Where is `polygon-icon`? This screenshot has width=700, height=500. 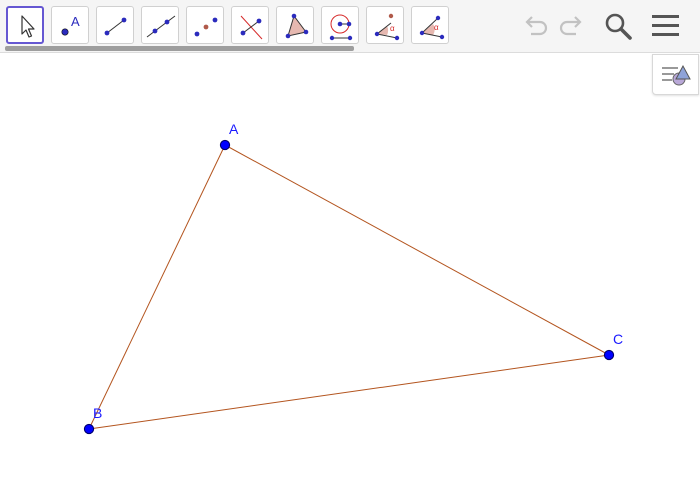 polygon-icon is located at coordinates (297, 26).